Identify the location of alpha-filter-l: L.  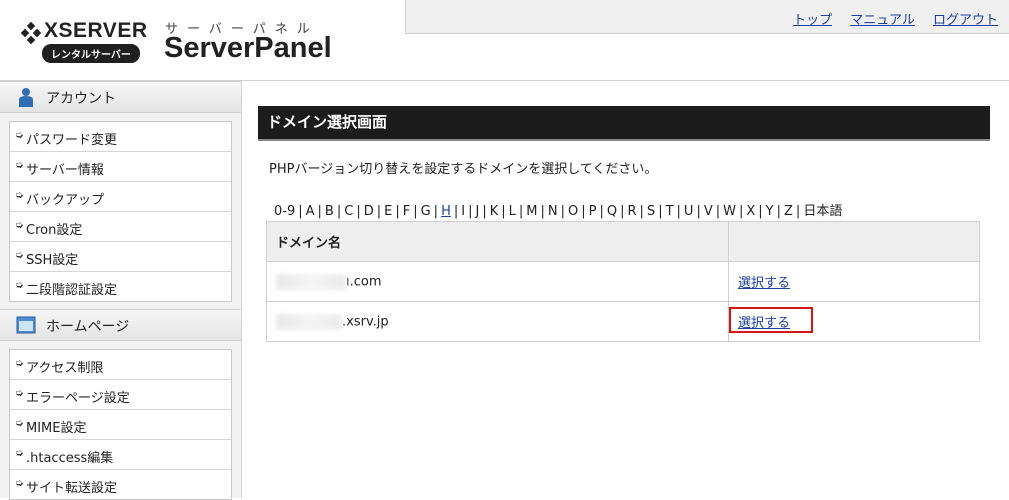
(512, 211).